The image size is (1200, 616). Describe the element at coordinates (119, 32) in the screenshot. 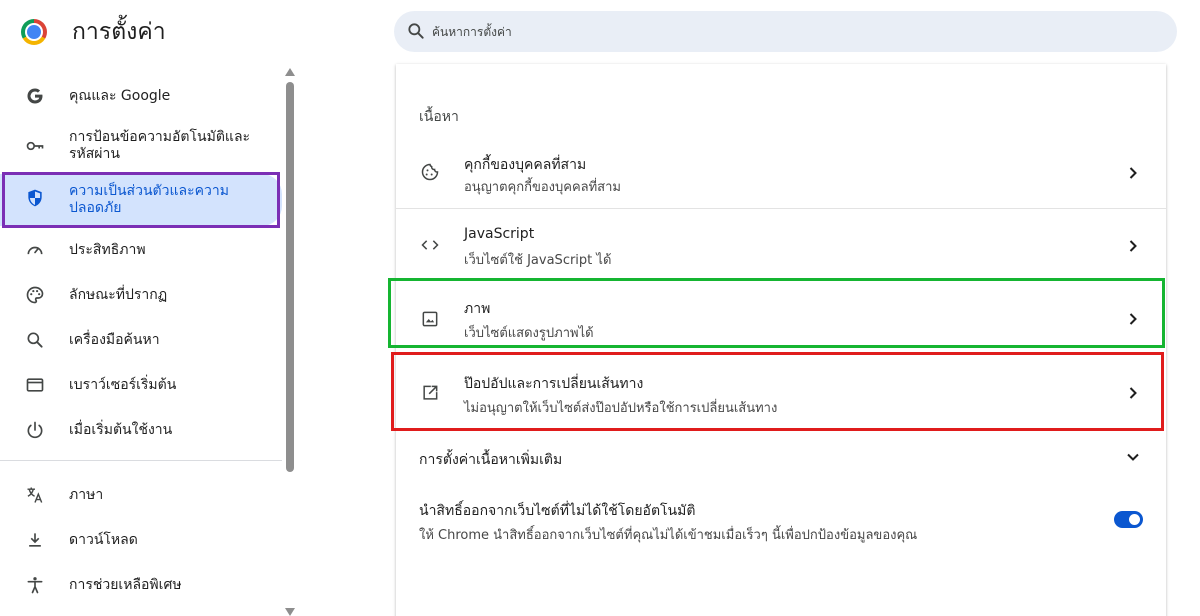

I see `page-title: การตั้งค่า` at that location.